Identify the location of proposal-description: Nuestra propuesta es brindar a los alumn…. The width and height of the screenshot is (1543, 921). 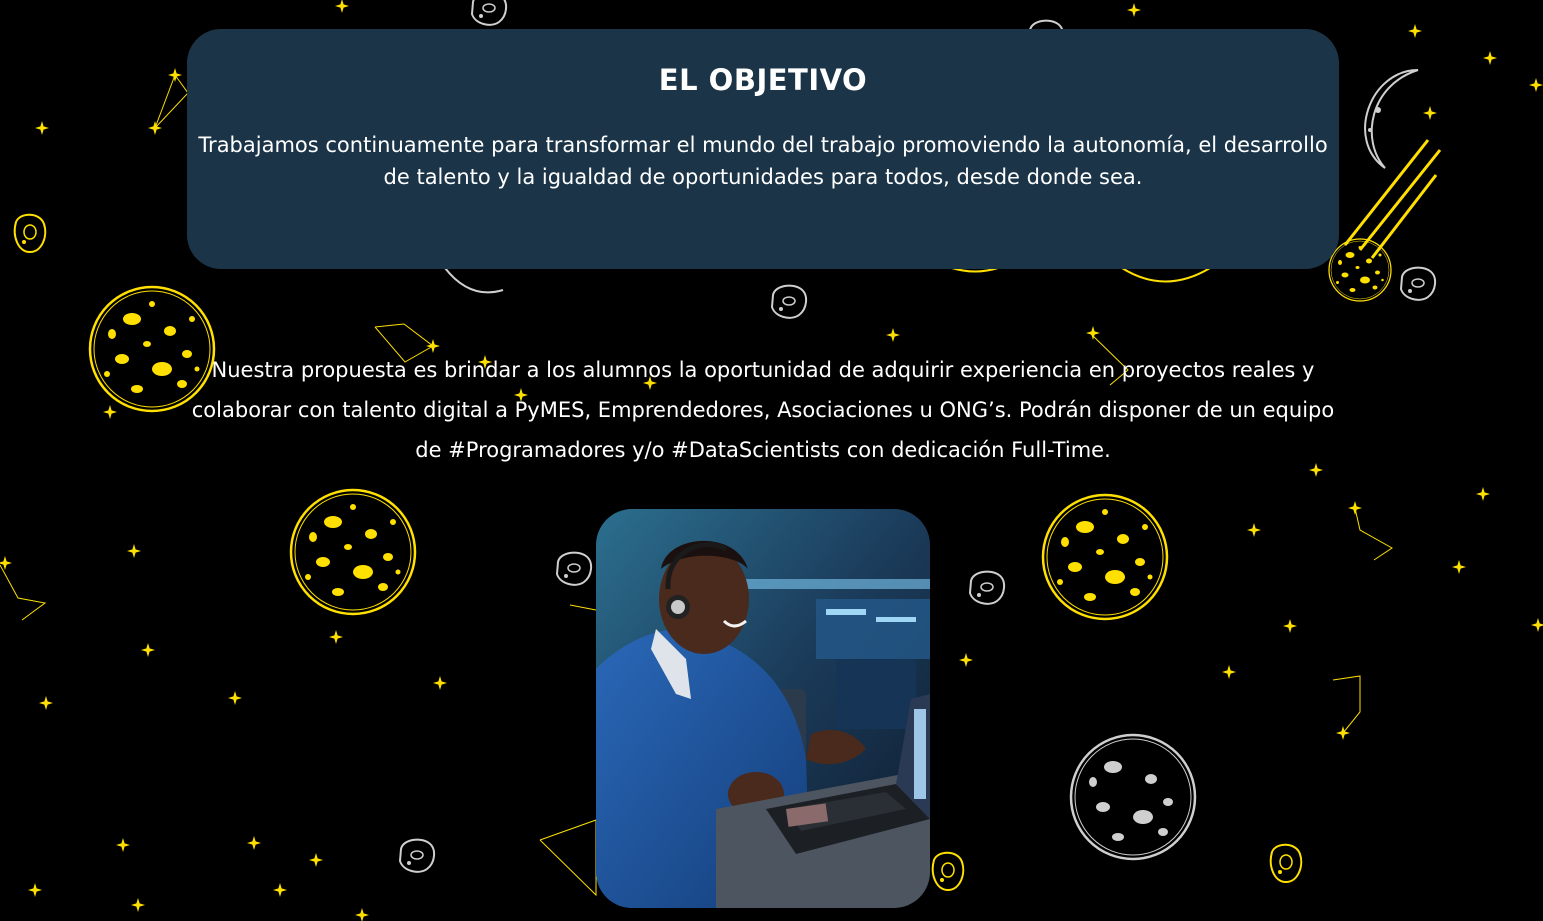
(763, 410).